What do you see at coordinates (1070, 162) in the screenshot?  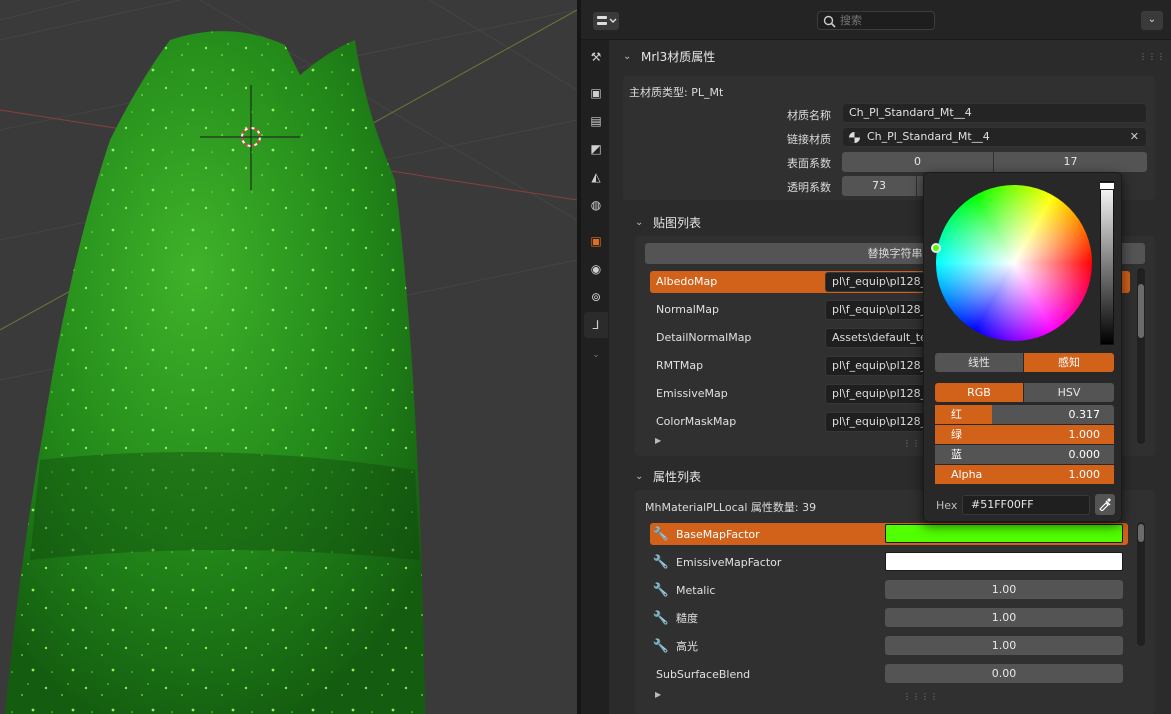 I see `surface-coef-field-2: 17` at bounding box center [1070, 162].